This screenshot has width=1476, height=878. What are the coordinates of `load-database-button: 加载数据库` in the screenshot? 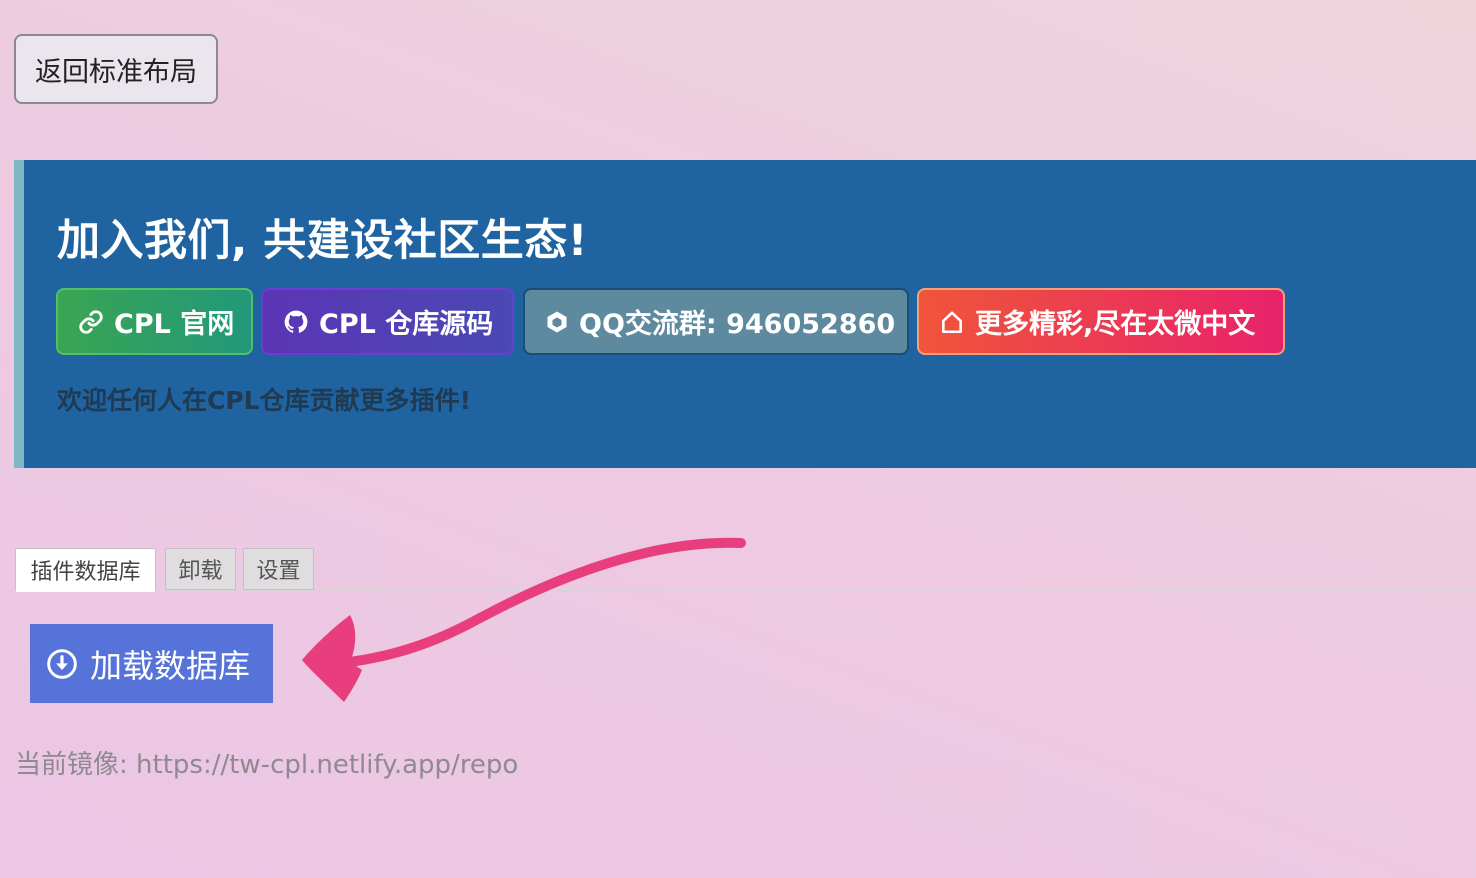 It's located at (151, 663).